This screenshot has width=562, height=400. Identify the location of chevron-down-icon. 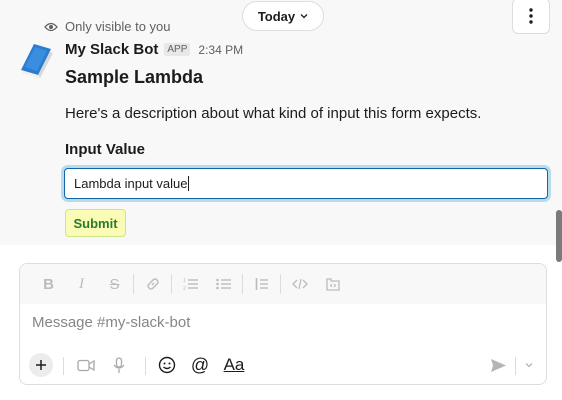
(304, 16).